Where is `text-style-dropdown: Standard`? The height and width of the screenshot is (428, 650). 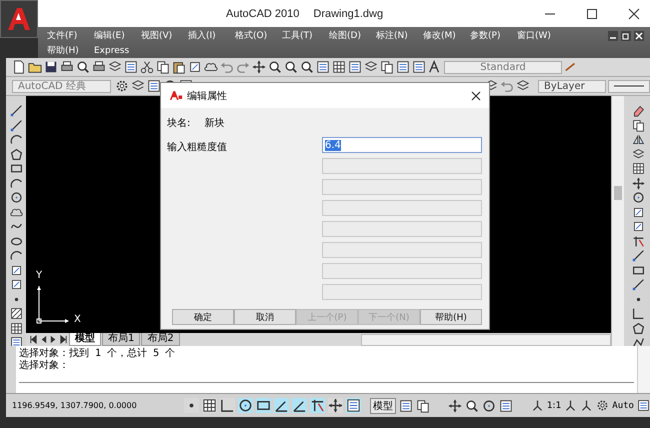 text-style-dropdown: Standard is located at coordinates (503, 67).